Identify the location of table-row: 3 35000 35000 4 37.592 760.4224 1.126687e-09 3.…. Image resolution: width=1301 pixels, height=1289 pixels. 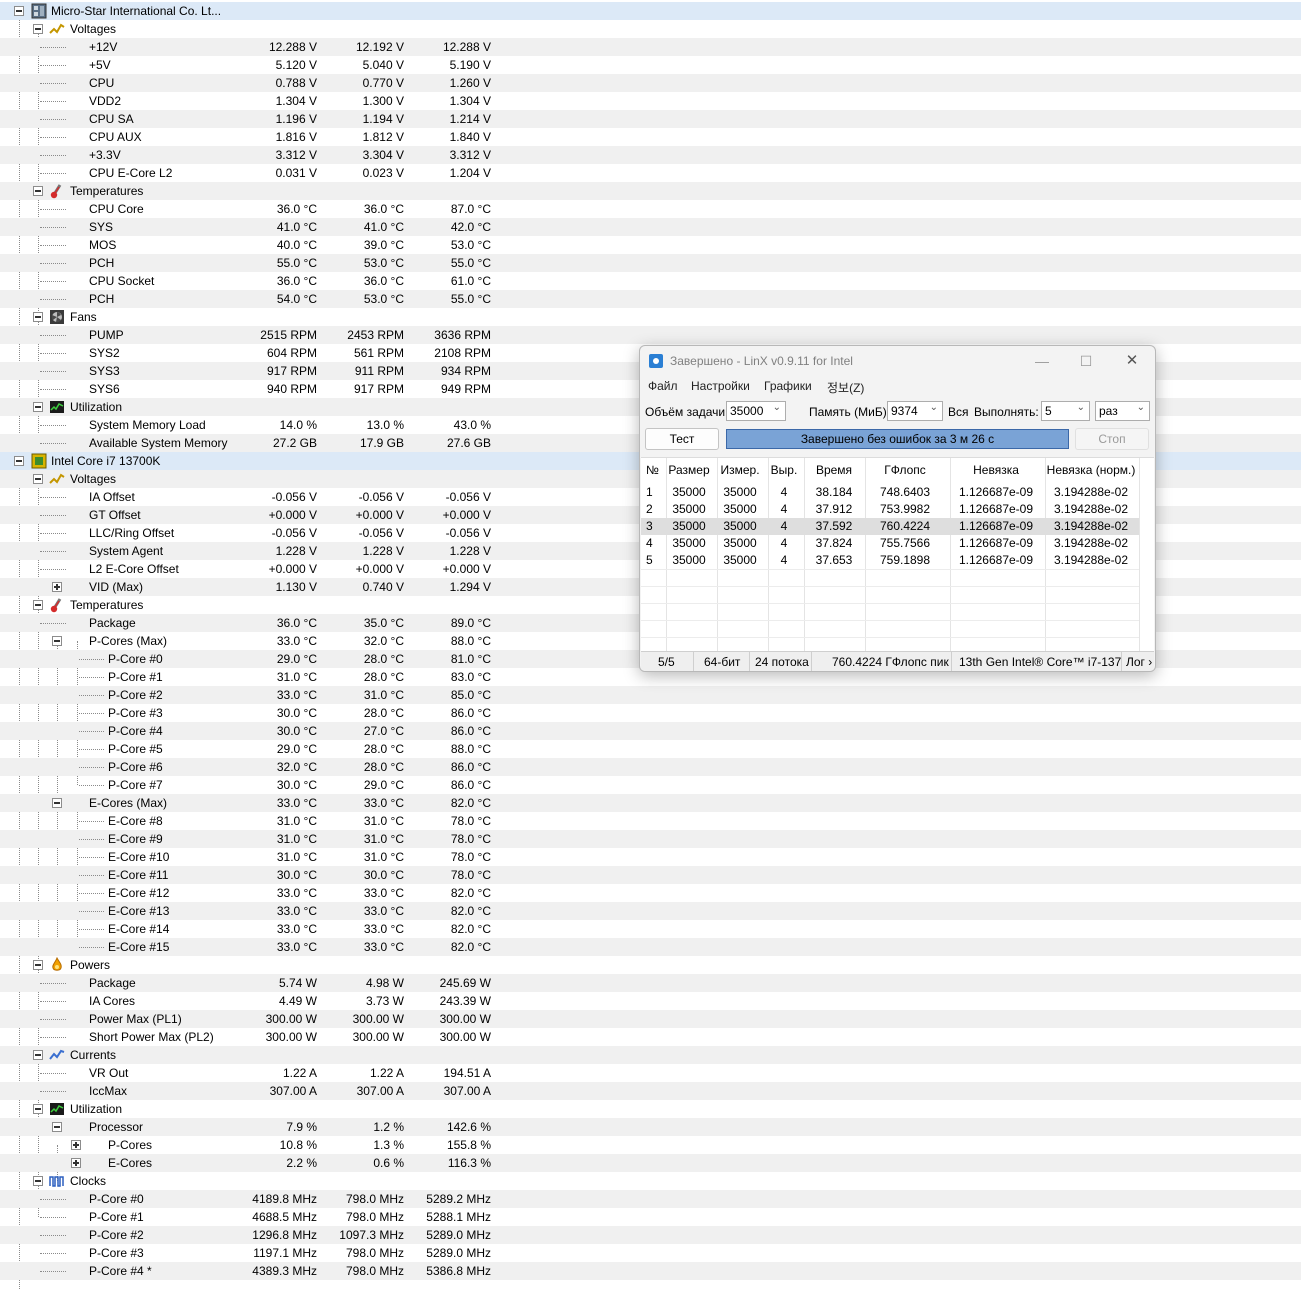
(890, 526).